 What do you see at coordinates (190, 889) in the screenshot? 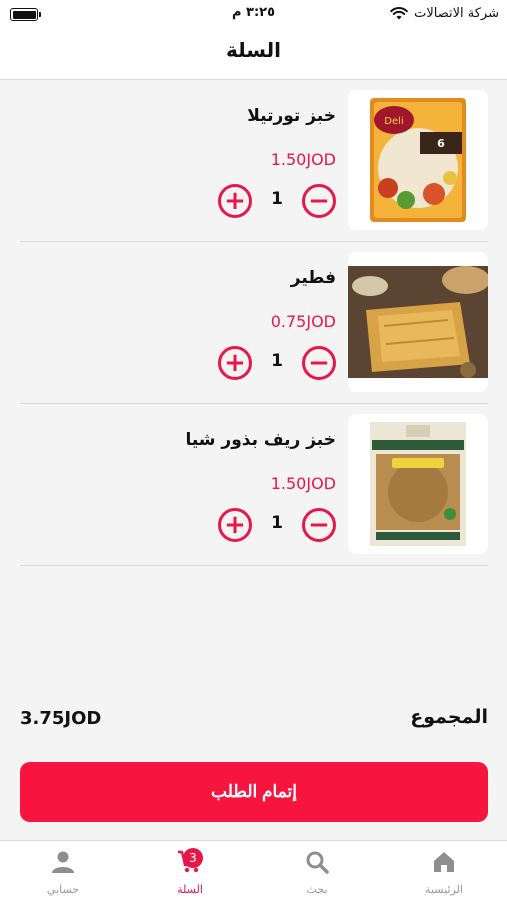
I see `tab-cart-label: السلة` at bounding box center [190, 889].